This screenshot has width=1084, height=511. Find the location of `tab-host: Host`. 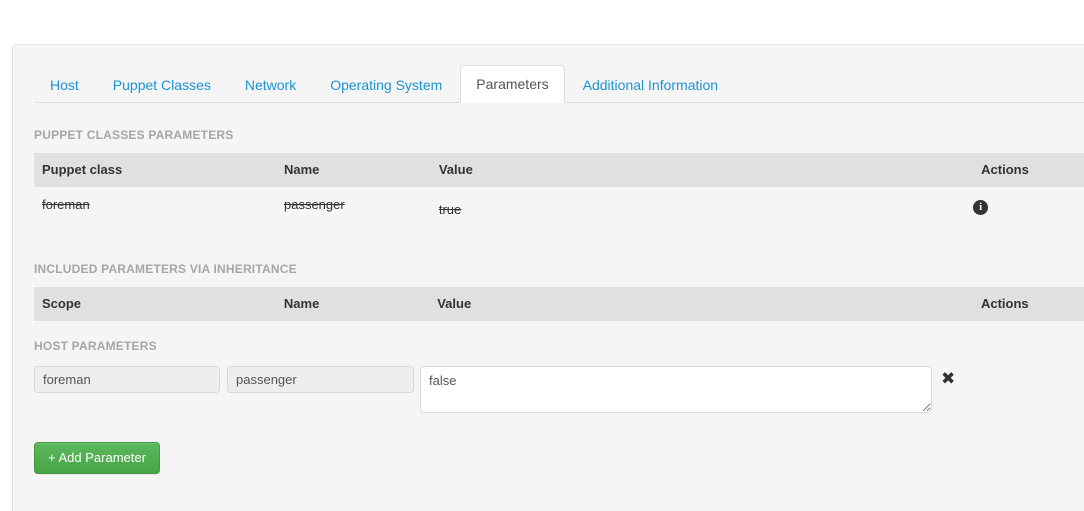

tab-host: Host is located at coordinates (64, 84).